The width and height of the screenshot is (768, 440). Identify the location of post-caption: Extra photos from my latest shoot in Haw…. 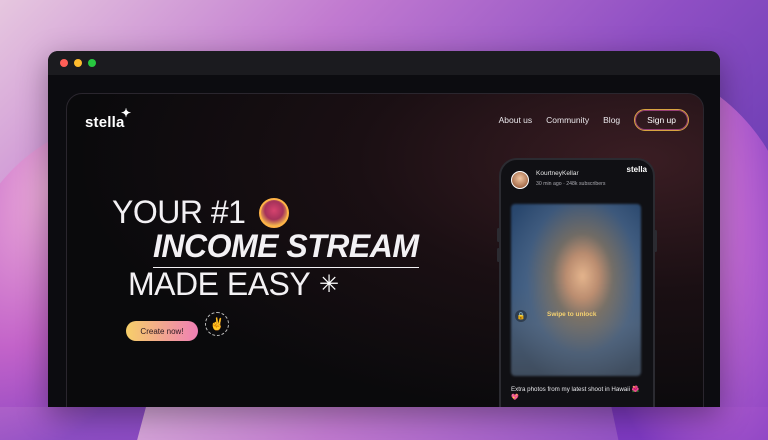
(575, 394).